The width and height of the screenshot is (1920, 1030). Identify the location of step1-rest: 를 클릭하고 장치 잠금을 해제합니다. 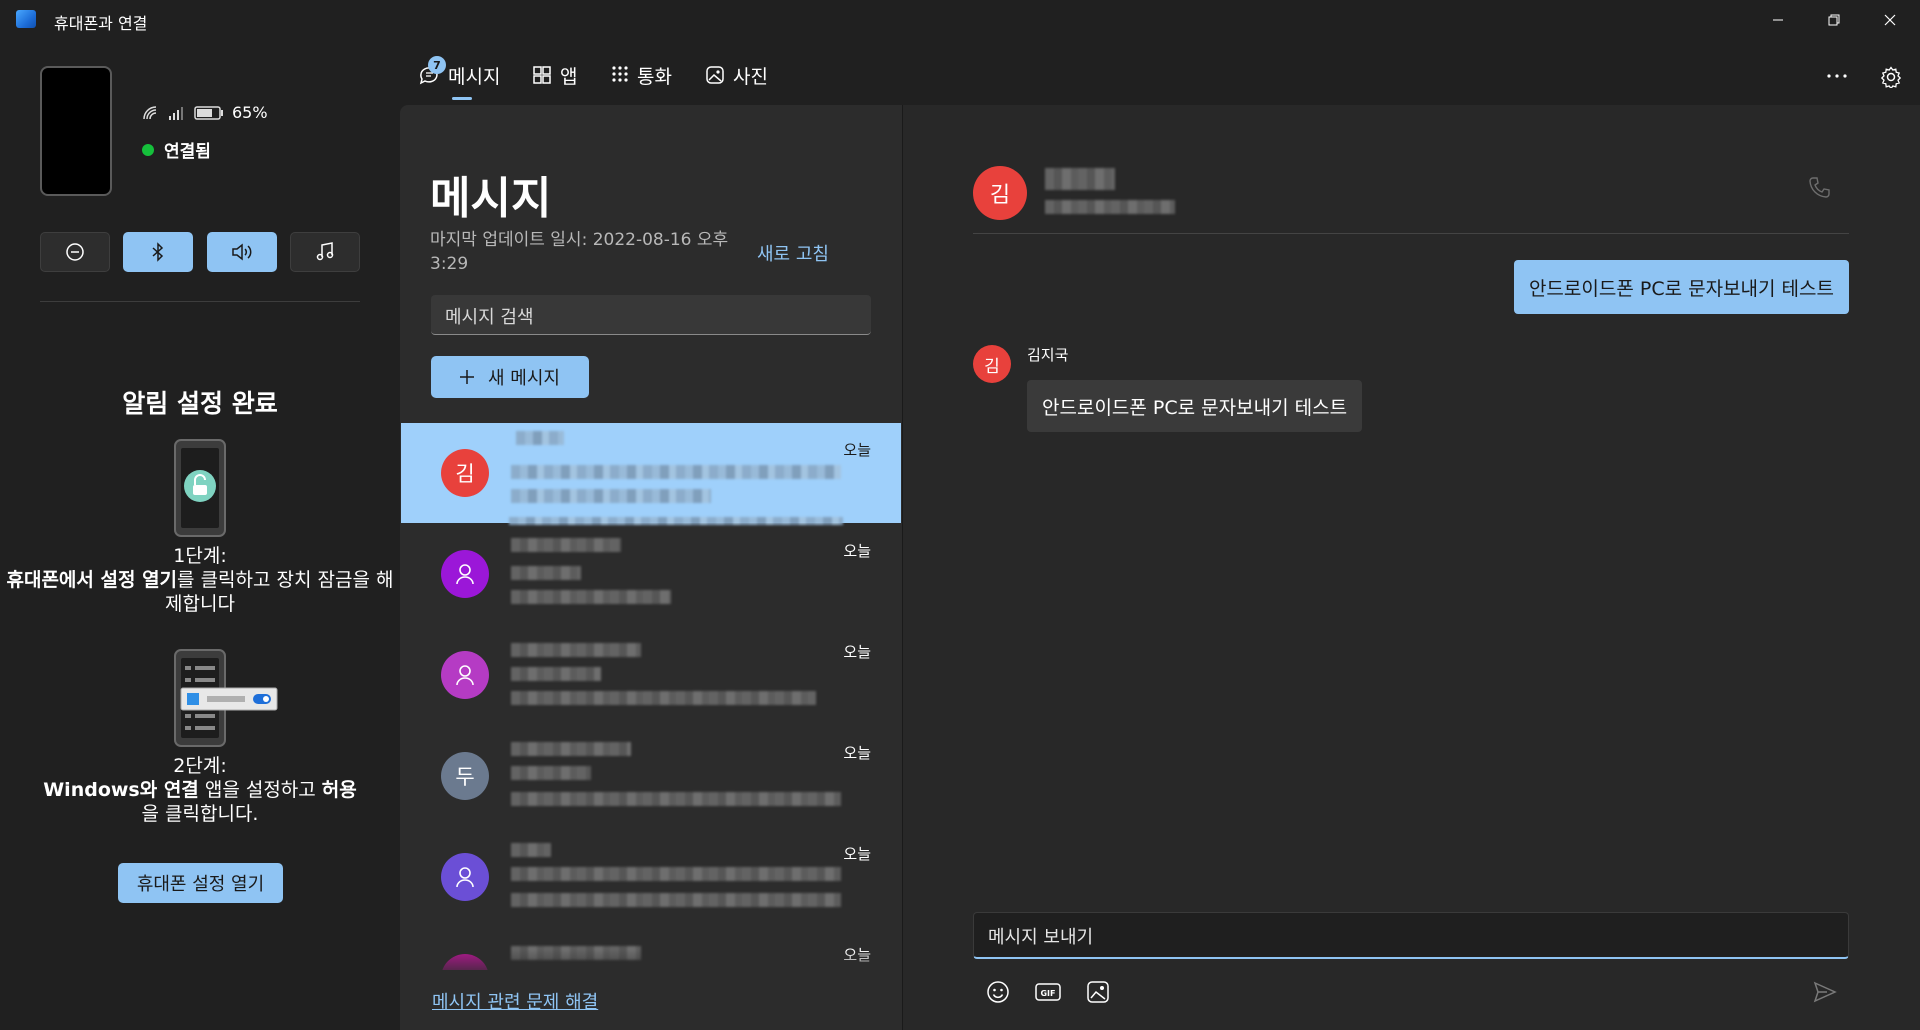
(279, 592).